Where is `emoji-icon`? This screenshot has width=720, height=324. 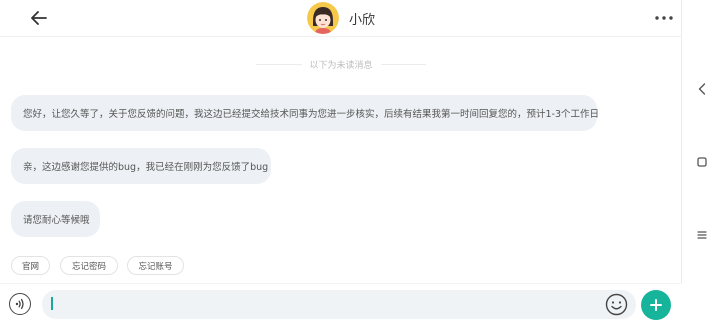 emoji-icon is located at coordinates (616, 304).